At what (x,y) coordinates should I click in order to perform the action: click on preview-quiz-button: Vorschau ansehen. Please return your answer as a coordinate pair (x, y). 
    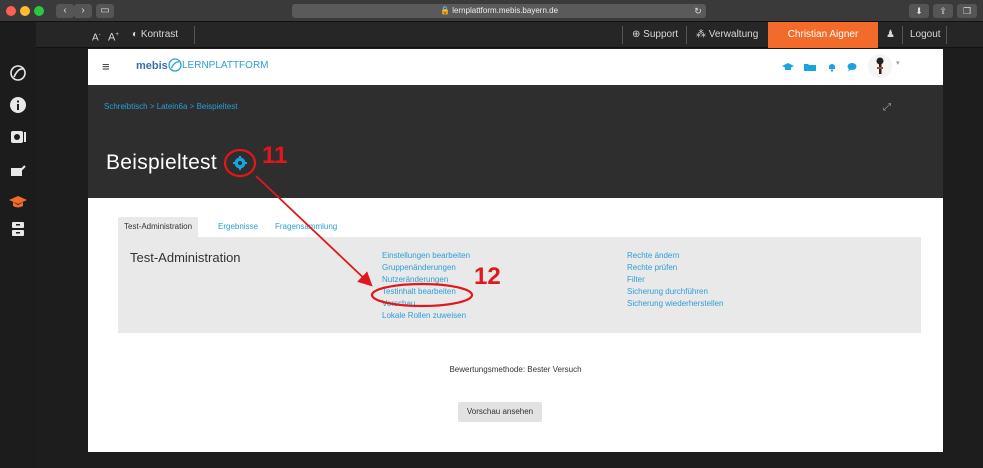
    Looking at the image, I should click on (500, 412).